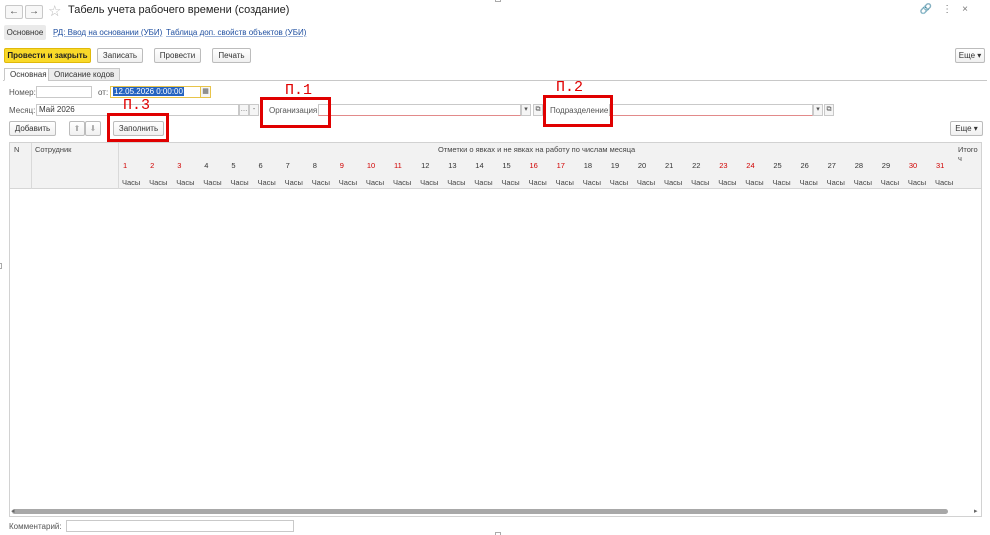 The height and width of the screenshot is (535, 990). What do you see at coordinates (120, 55) in the screenshot?
I see `save-button: Записать` at bounding box center [120, 55].